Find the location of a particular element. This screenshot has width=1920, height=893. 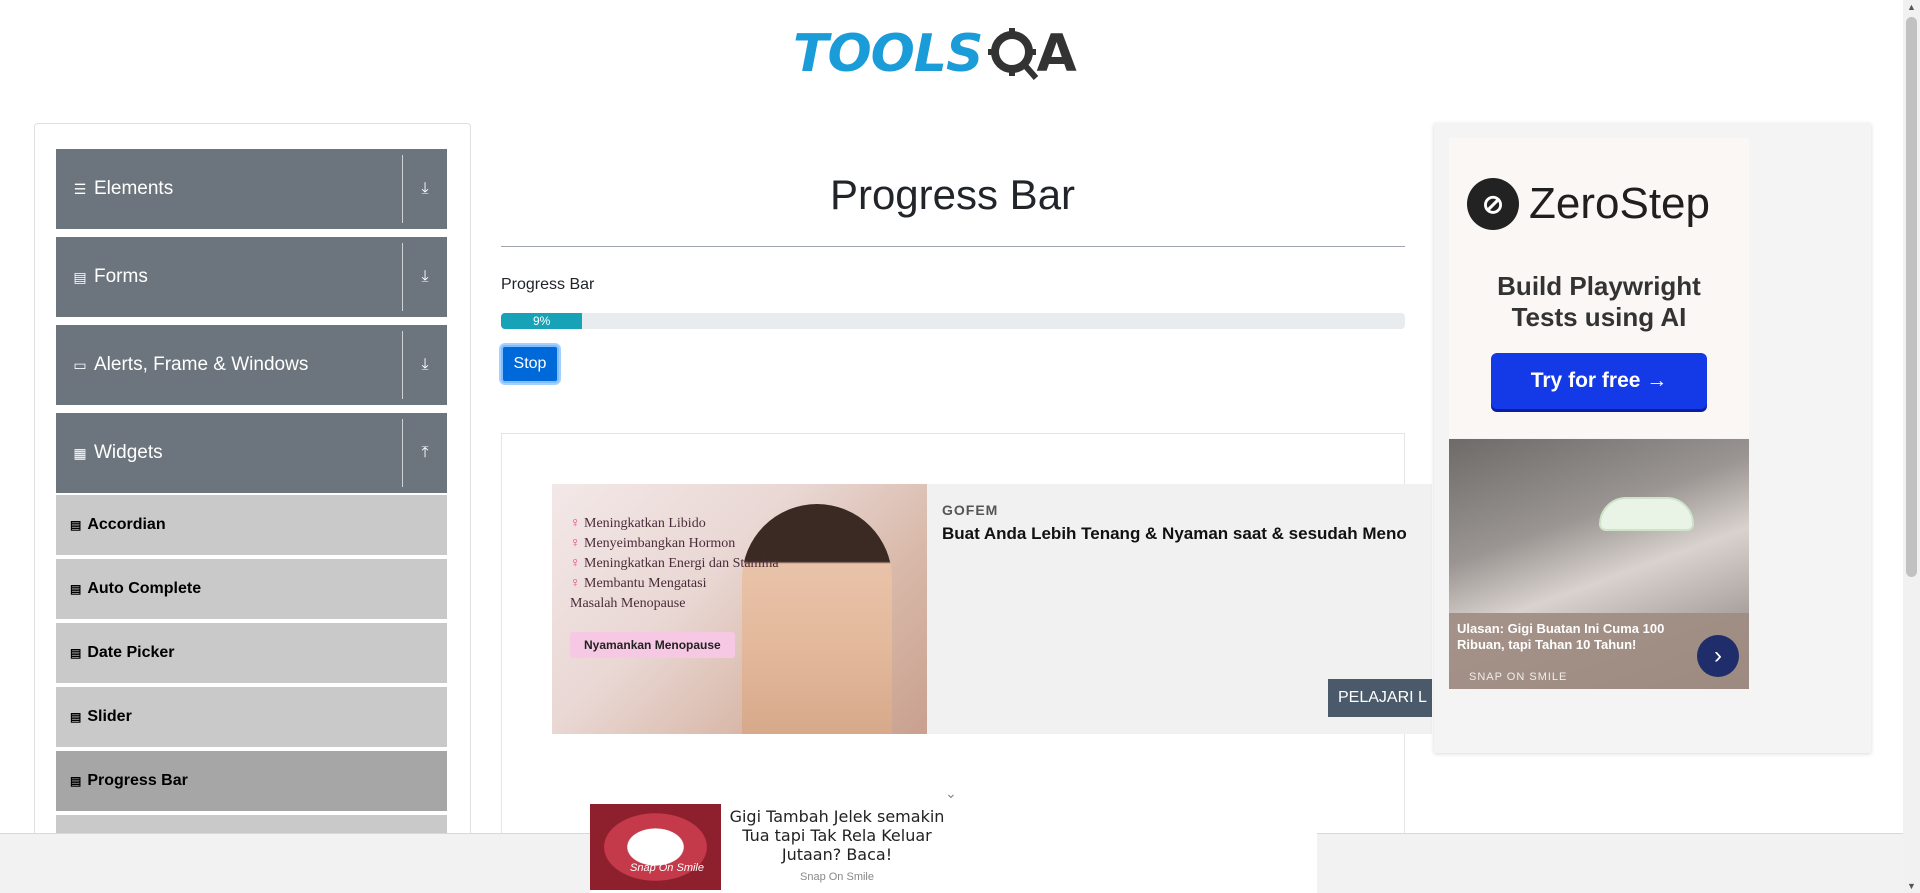

ad-brand: Snap On Smile is located at coordinates (837, 877).